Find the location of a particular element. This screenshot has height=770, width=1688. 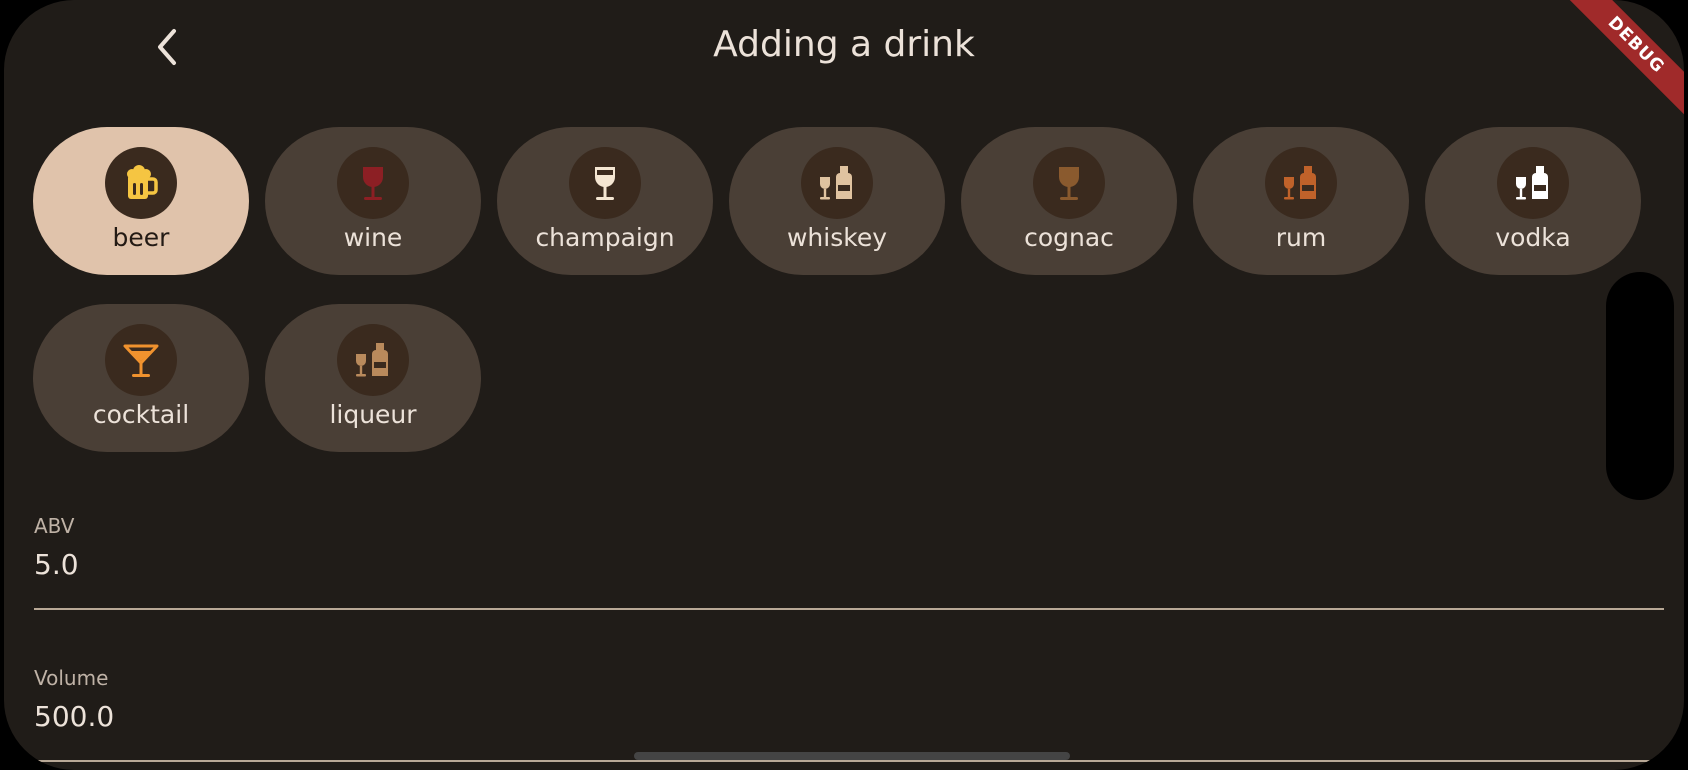

abv-underline is located at coordinates (849, 609).